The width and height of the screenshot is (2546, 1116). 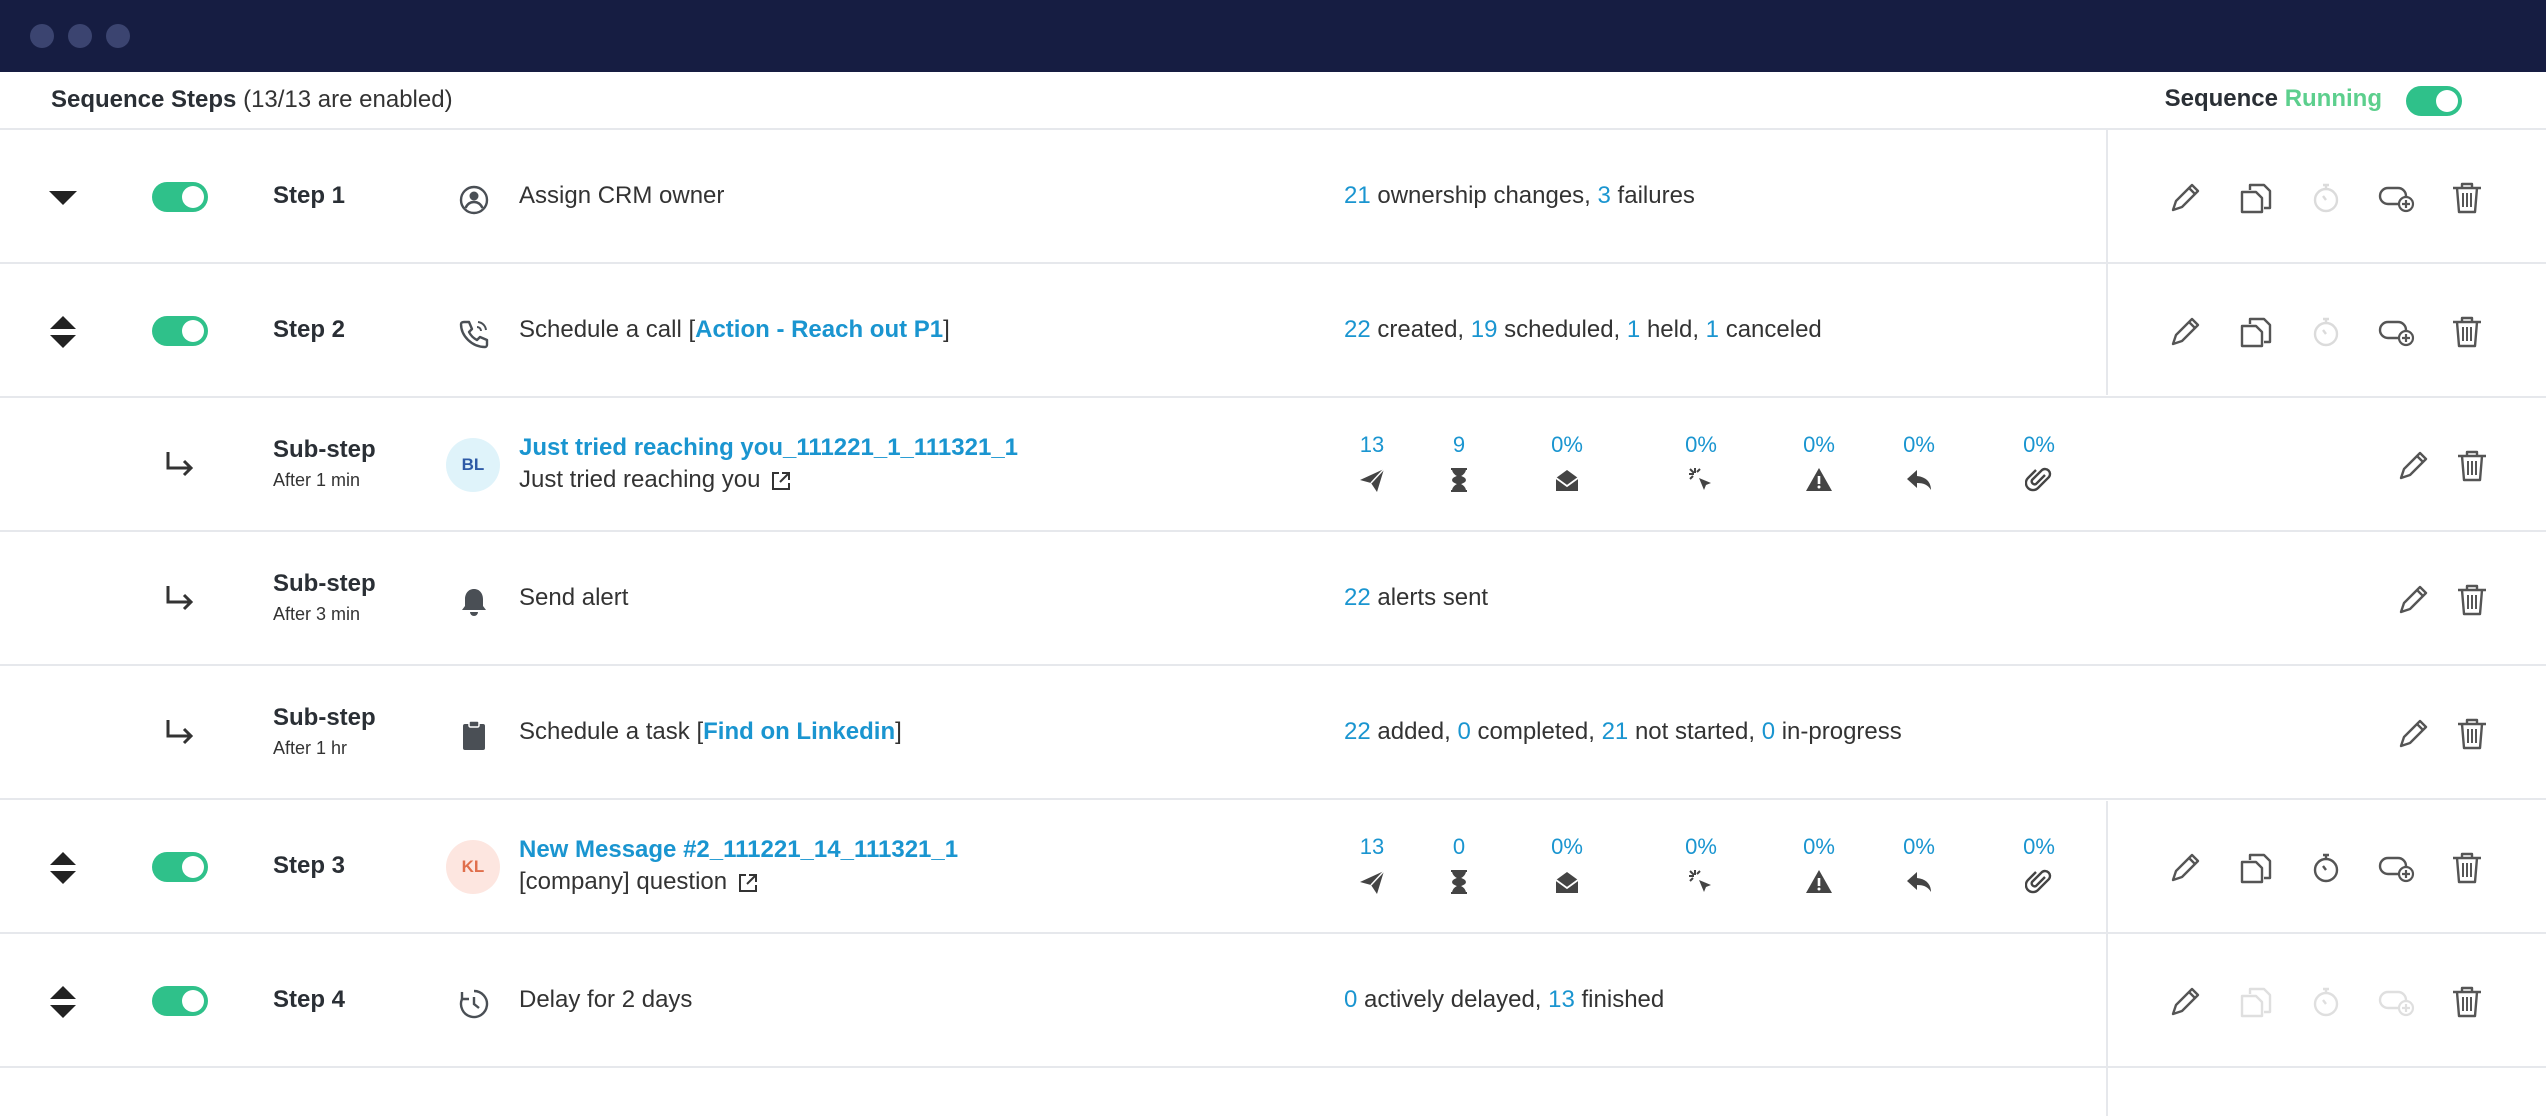 I want to click on email-template-link: New Message #2_111221_14_111321_1, so click(x=738, y=850).